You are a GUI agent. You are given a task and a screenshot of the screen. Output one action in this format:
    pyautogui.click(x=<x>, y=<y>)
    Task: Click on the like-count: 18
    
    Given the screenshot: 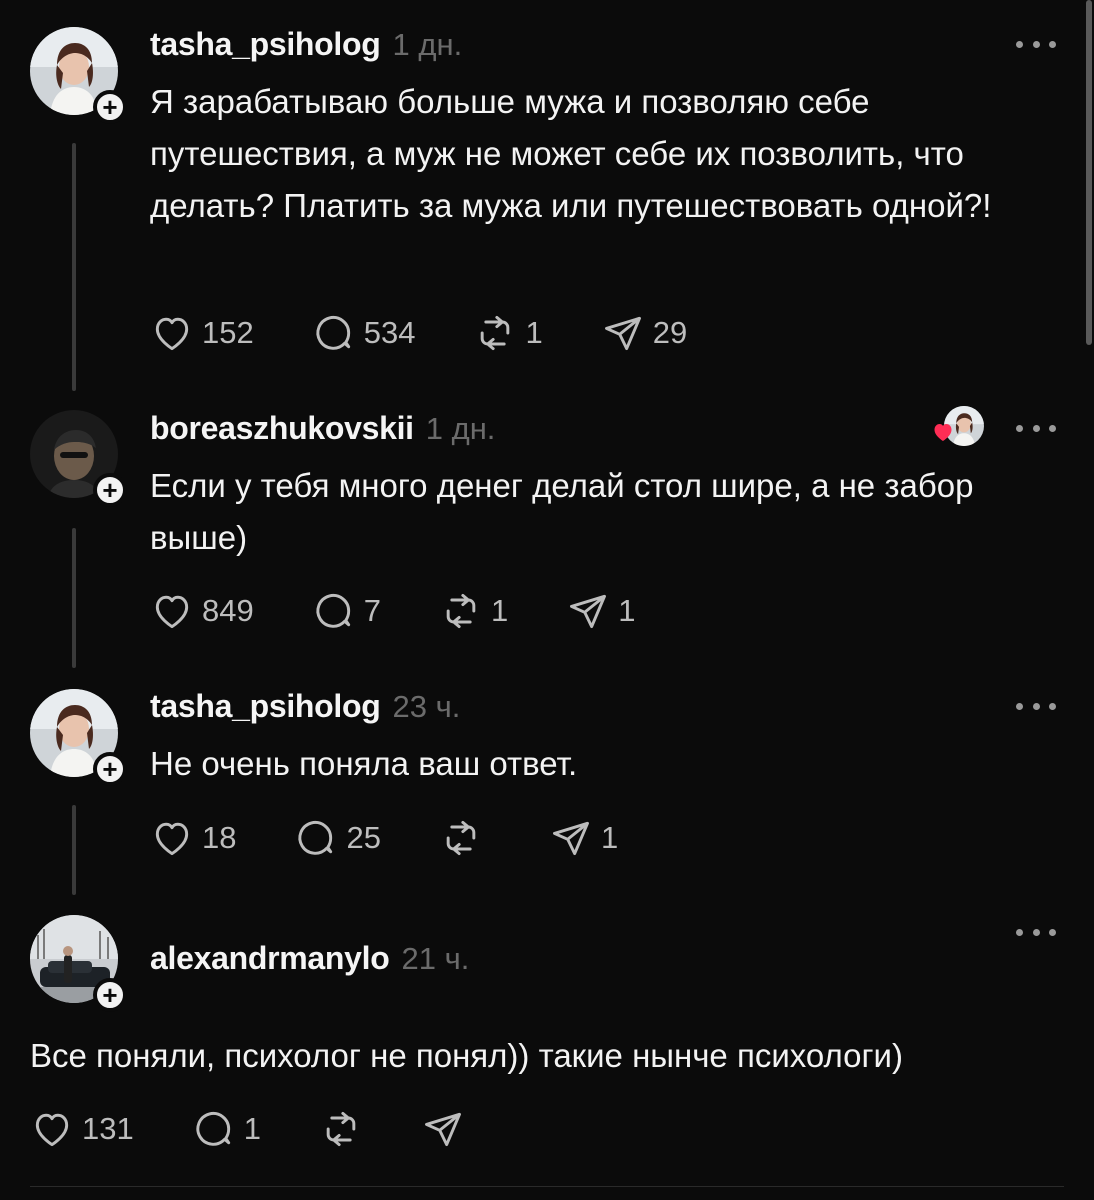 What is the action you would take?
    pyautogui.click(x=219, y=837)
    